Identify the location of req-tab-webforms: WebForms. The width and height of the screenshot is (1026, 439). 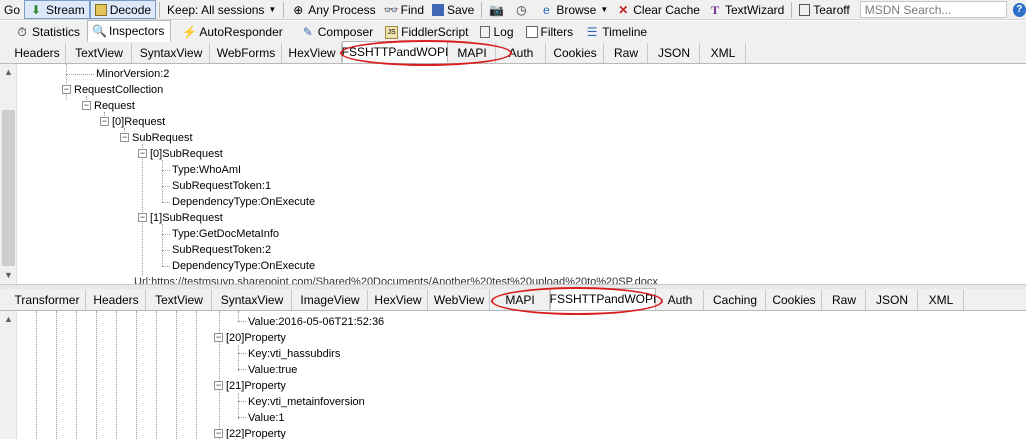
(246, 53).